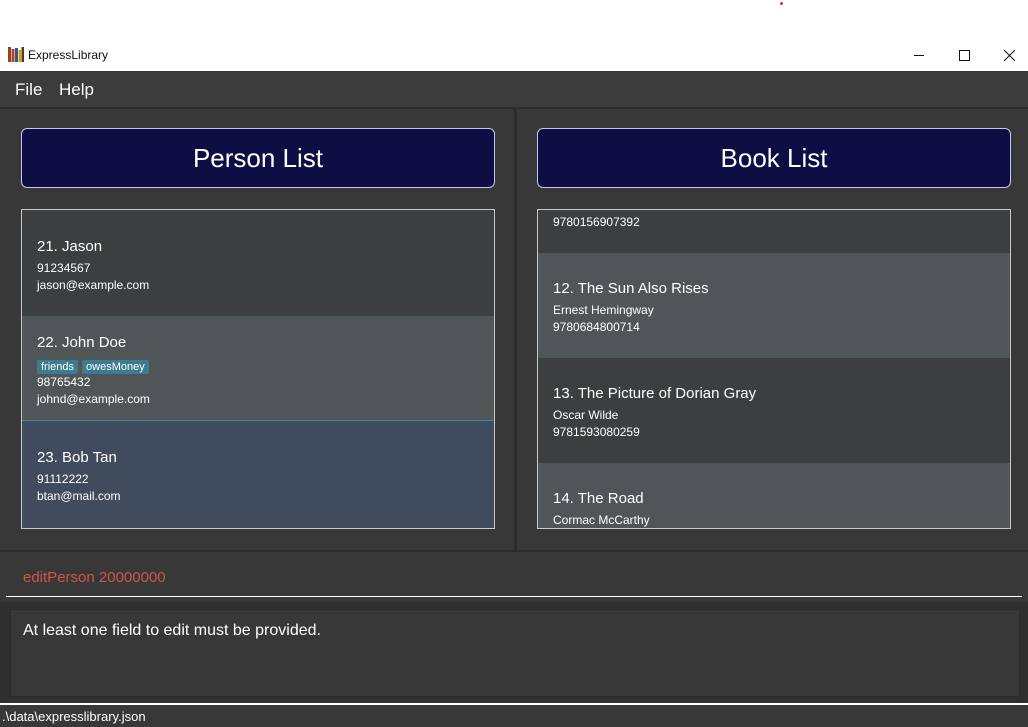  What do you see at coordinates (76, 90) in the screenshot?
I see `menu-help: Help` at bounding box center [76, 90].